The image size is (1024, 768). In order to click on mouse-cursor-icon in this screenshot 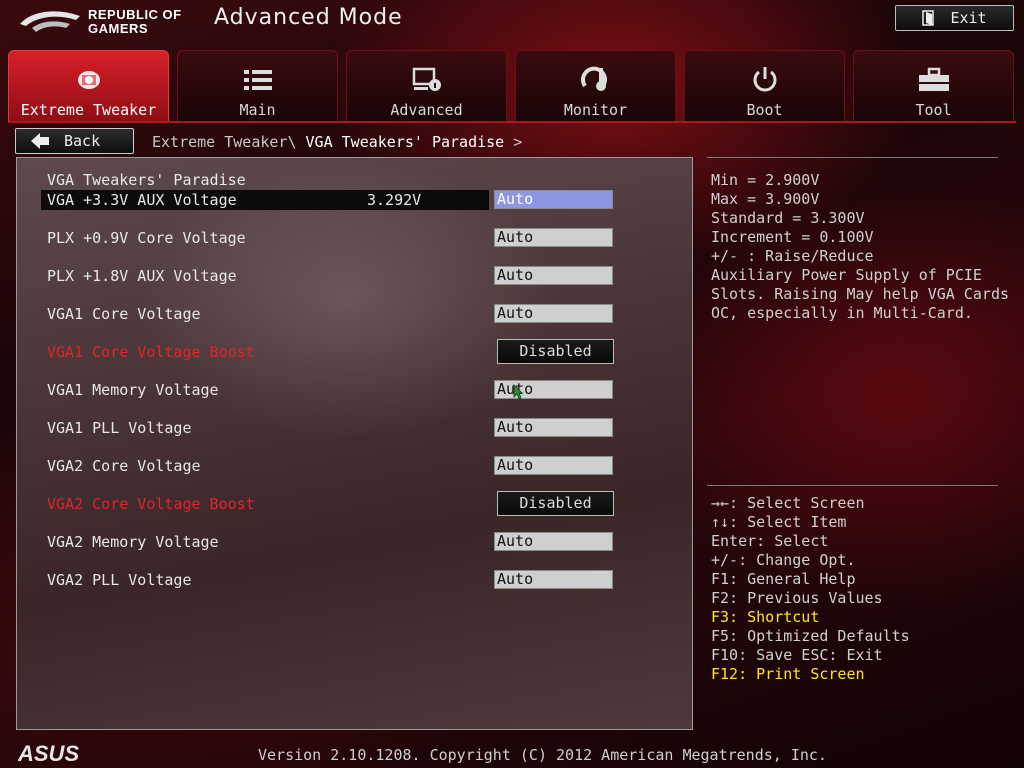, I will do `click(518, 392)`.